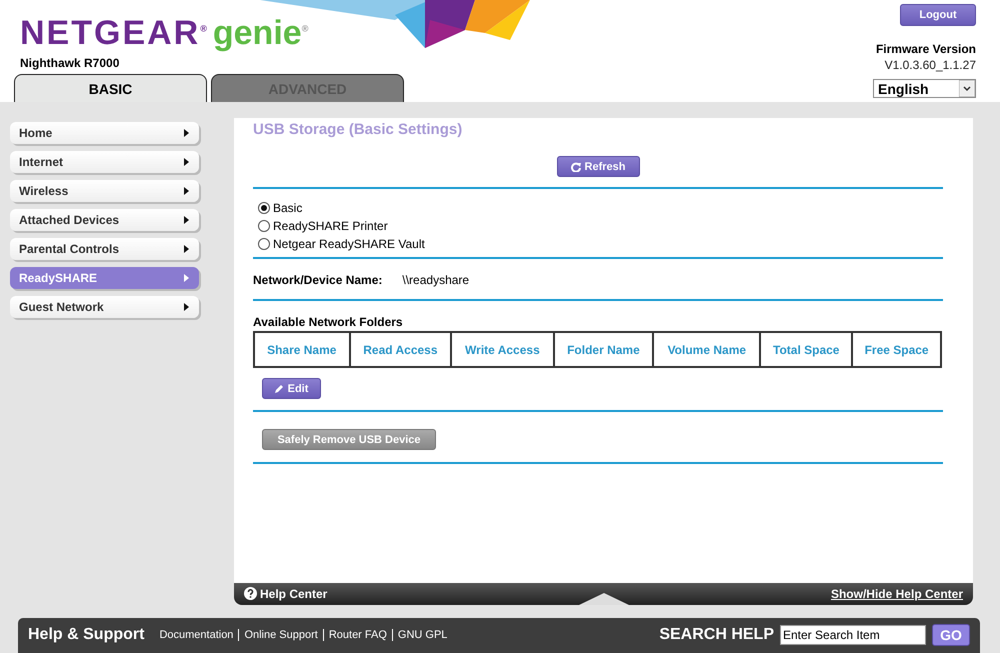 The height and width of the screenshot is (653, 1000). I want to click on sidebar-item: Guest Network, so click(104, 307).